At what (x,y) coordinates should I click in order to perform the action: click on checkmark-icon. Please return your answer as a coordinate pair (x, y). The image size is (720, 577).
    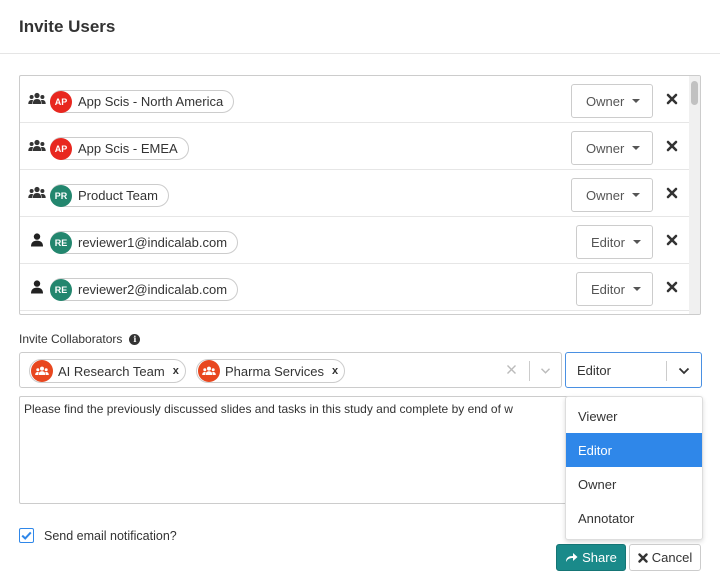
    Looking at the image, I should click on (26, 535).